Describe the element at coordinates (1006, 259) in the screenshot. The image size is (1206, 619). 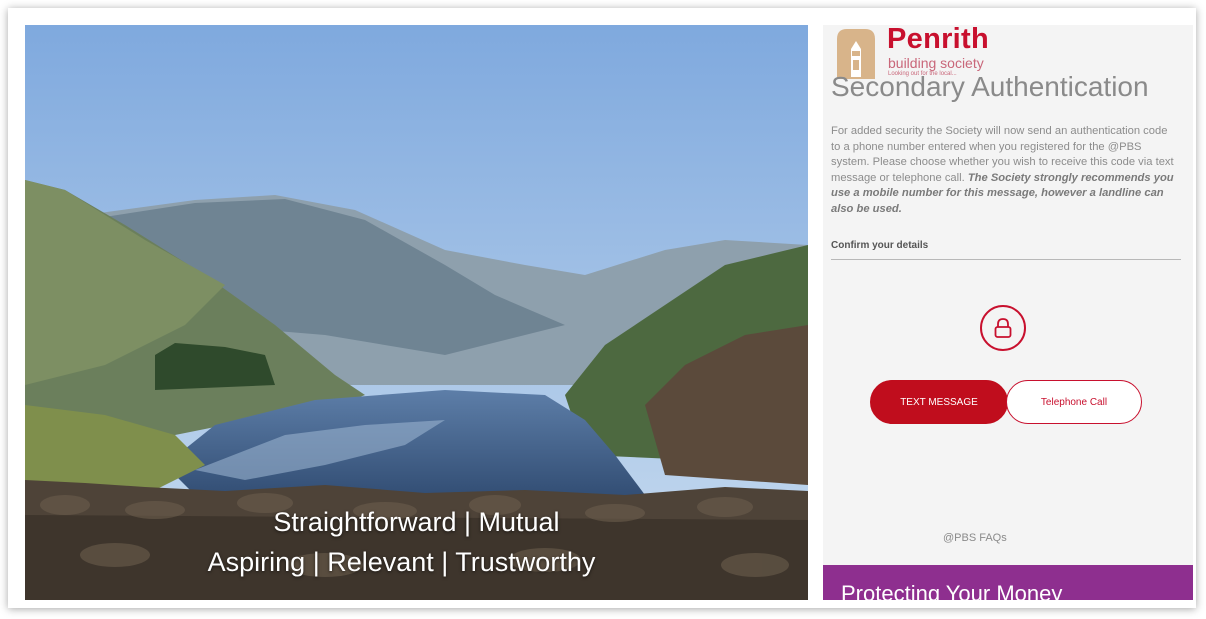
I see `section-divider` at that location.